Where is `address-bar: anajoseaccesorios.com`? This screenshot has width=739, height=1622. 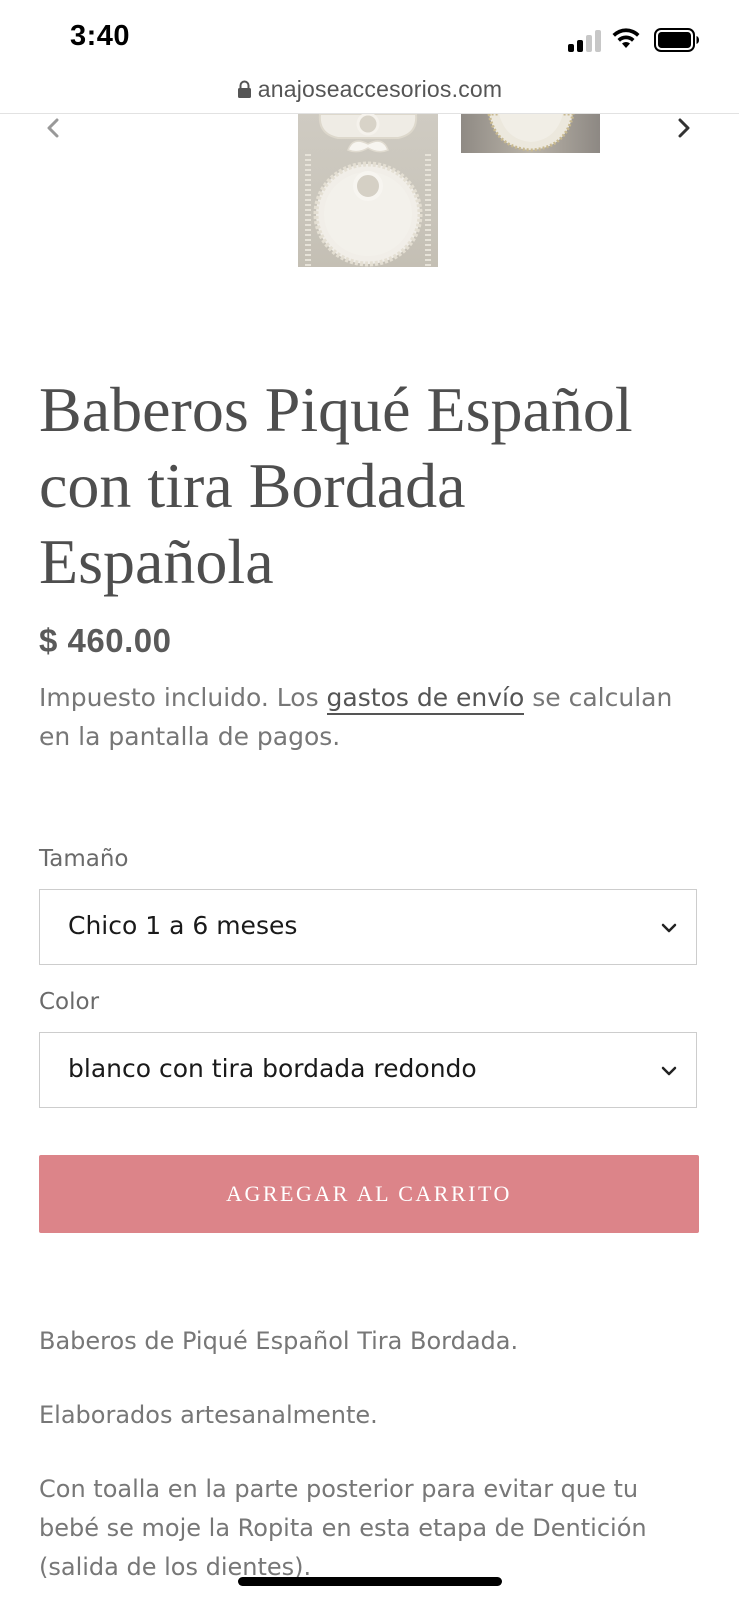
address-bar: anajoseaccesorios.com is located at coordinates (369, 93).